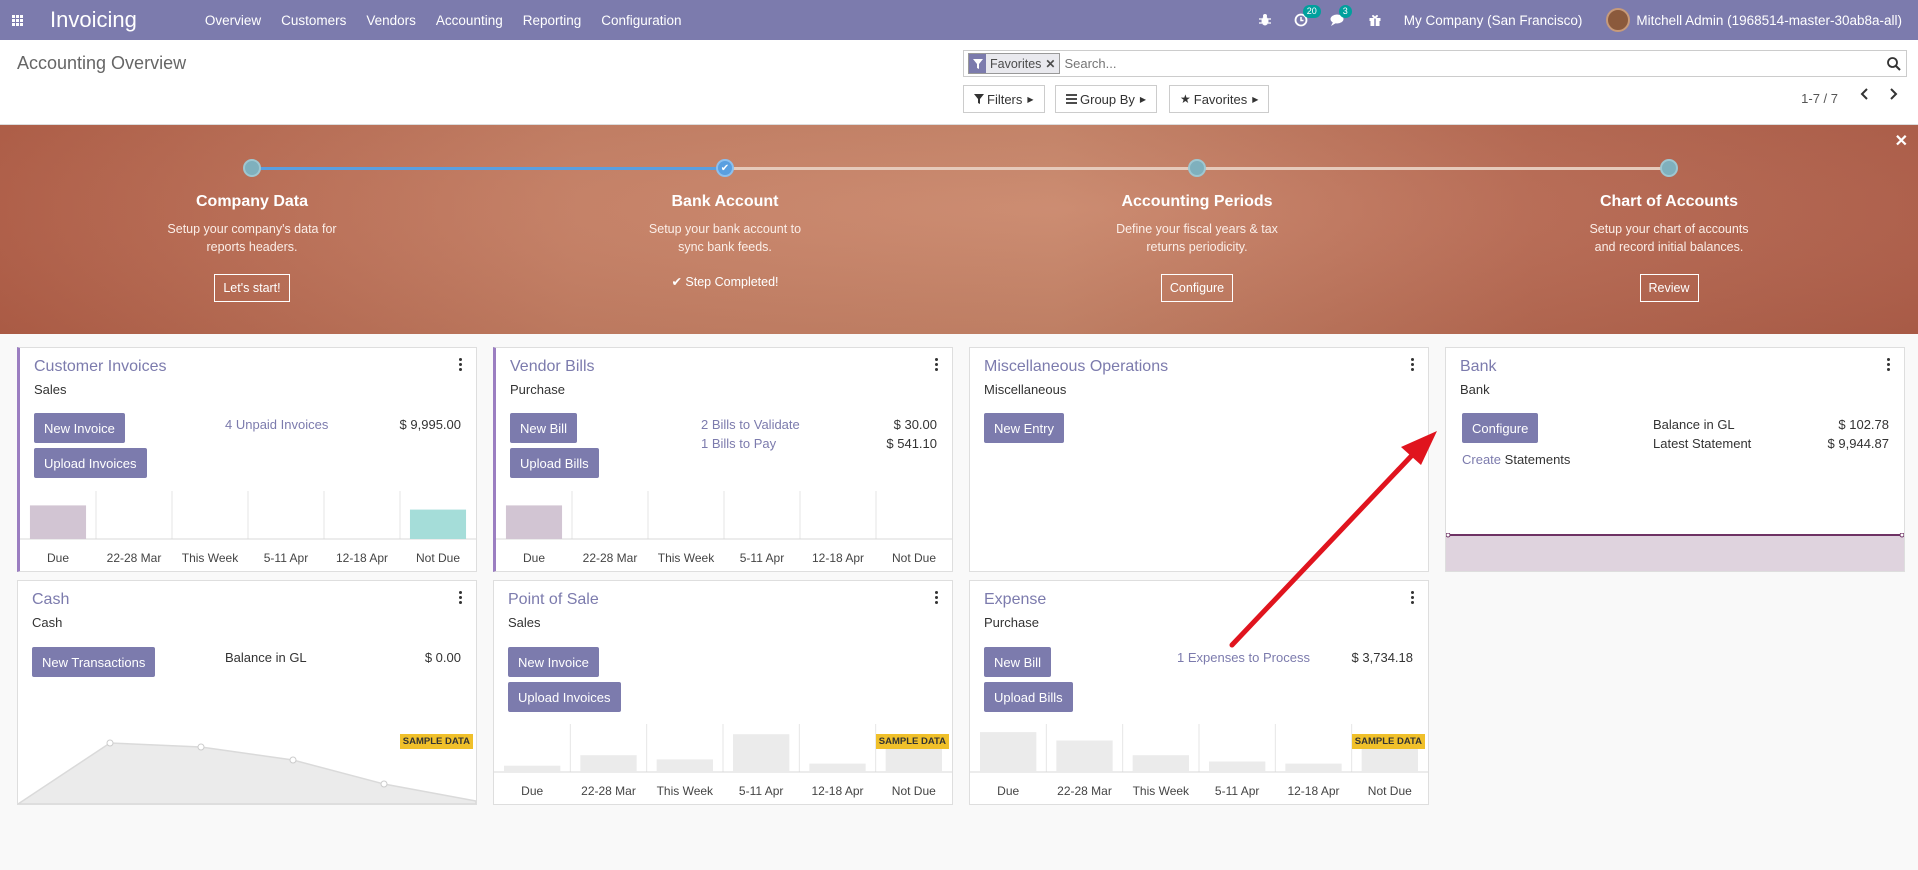 Image resolution: width=1918 pixels, height=870 pixels. Describe the element at coordinates (1893, 95) in the screenshot. I see `pager-next-icon` at that location.